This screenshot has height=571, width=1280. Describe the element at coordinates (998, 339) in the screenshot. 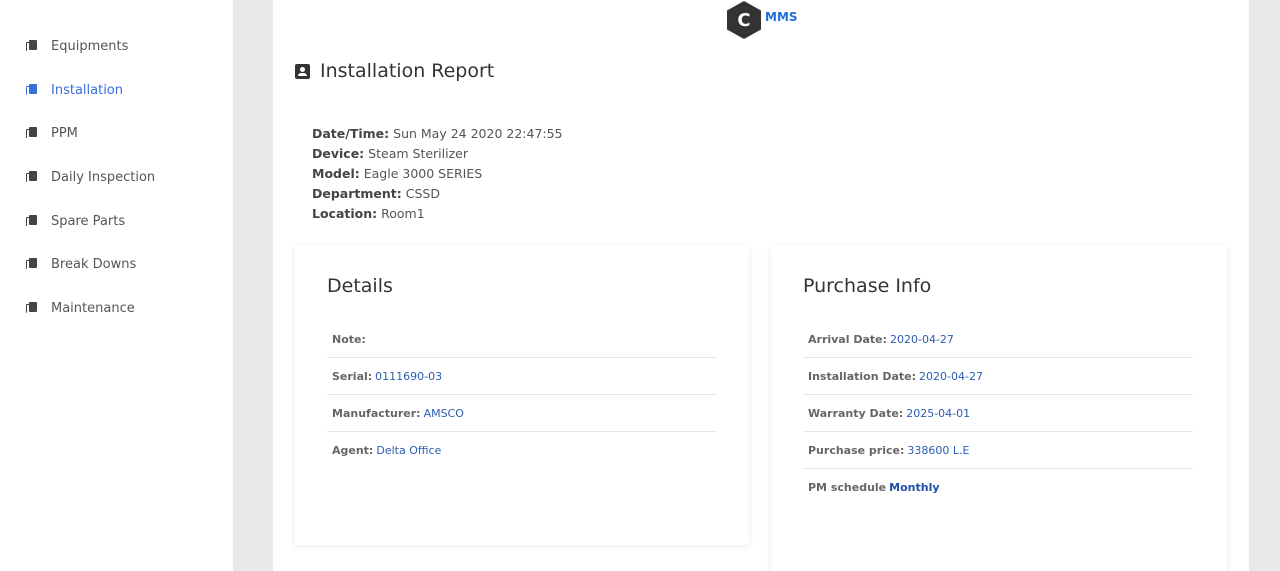

I see `purchase-row-arrival-date: Arrival Date: 2020-04-27` at that location.